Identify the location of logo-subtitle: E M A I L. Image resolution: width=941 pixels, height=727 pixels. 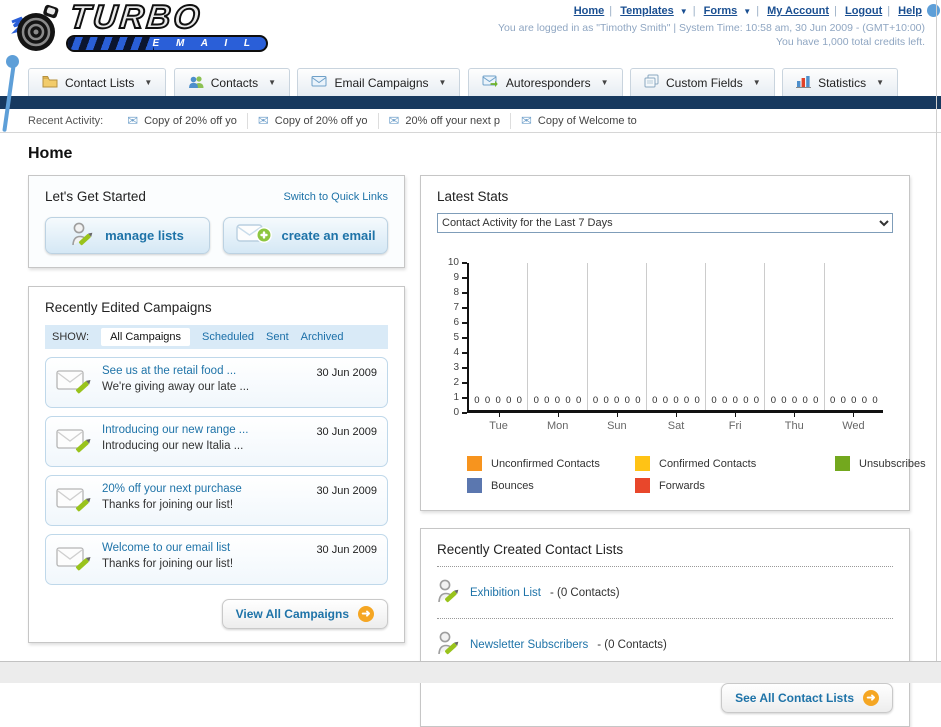
(204, 43).